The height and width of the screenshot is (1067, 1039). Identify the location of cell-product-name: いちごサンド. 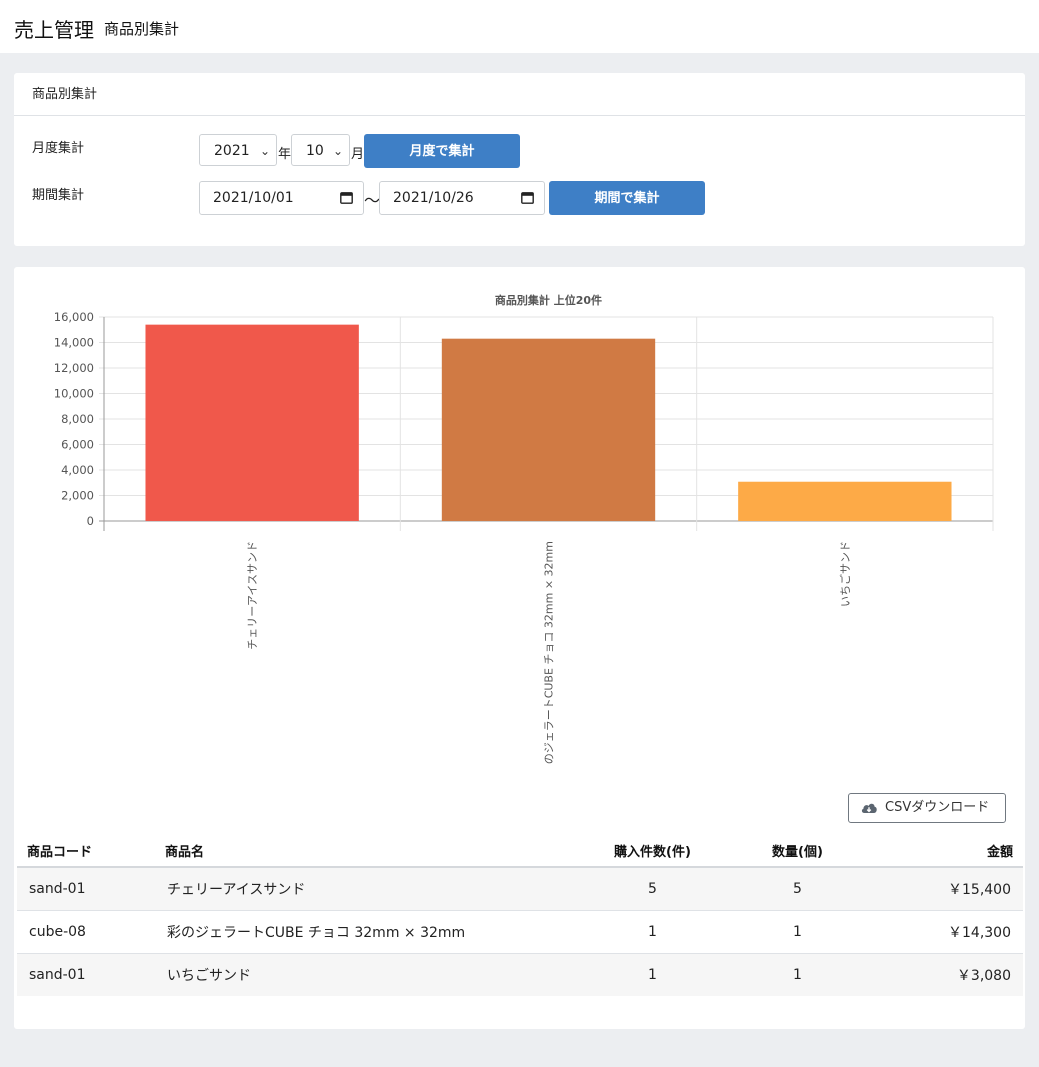
(367, 974).